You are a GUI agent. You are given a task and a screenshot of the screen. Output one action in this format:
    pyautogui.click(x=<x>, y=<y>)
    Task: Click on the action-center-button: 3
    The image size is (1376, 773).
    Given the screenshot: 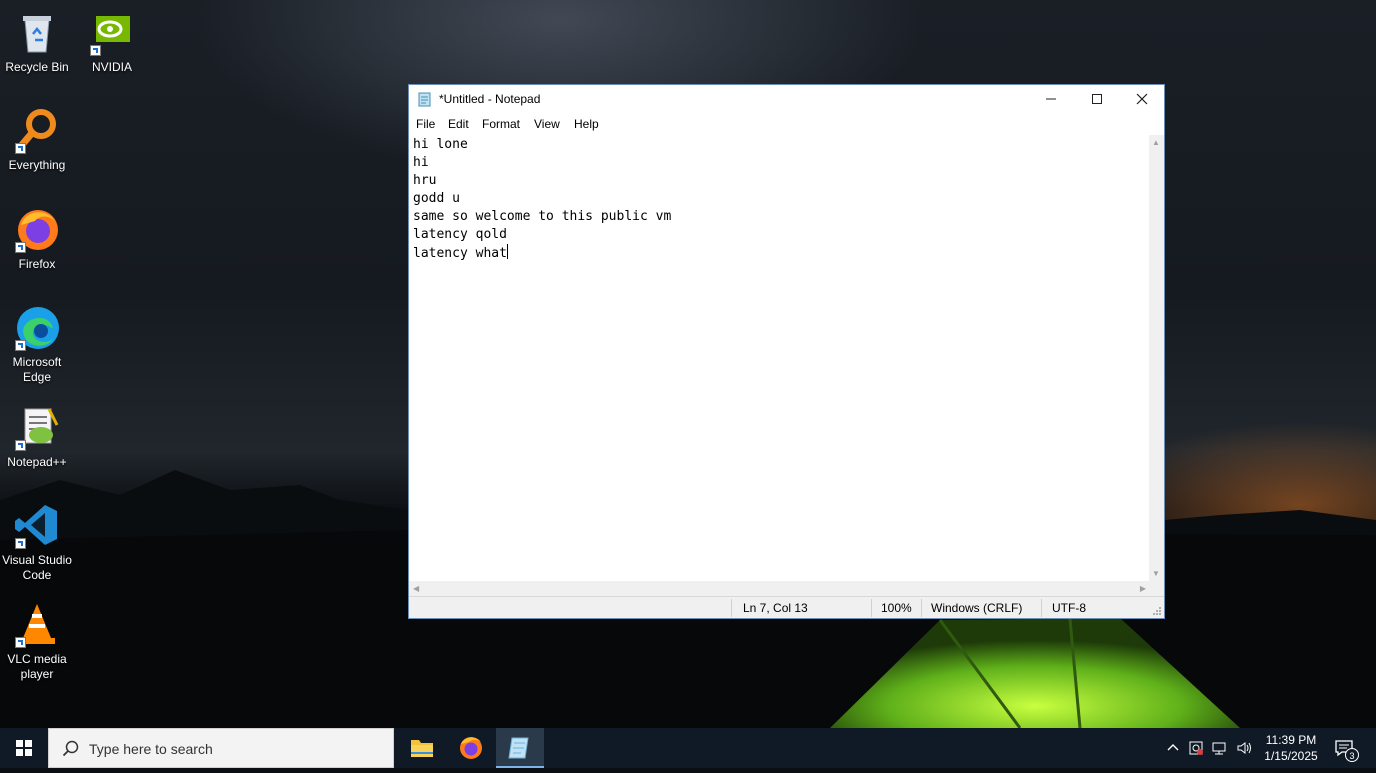 What is the action you would take?
    pyautogui.click(x=1350, y=748)
    